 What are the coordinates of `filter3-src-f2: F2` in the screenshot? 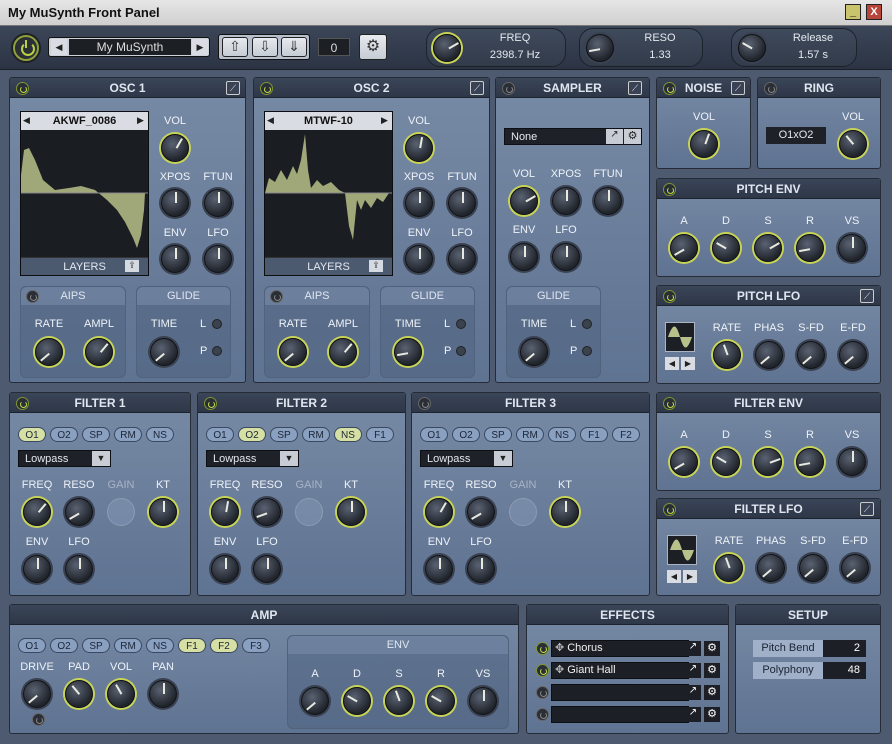 It's located at (626, 434).